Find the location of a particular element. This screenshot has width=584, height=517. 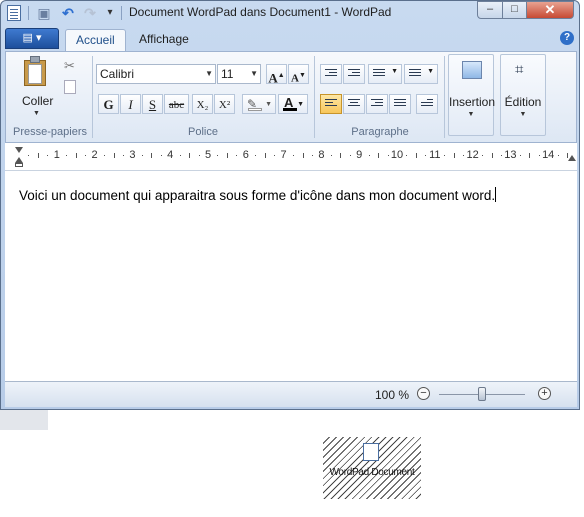

ruler-number: 14 is located at coordinates (548, 155).